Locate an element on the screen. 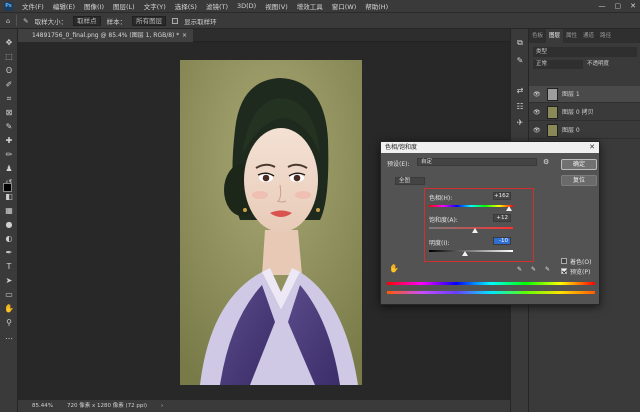 This screenshot has height=412, width=640. minimize-button: — is located at coordinates (602, 6).